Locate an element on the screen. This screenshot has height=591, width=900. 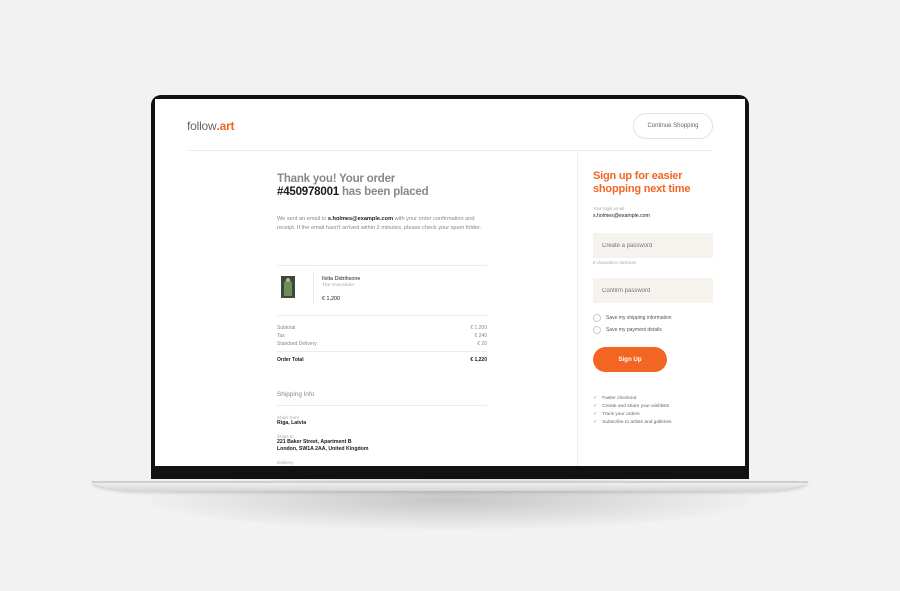
artwork-head is located at coordinates (288, 280).